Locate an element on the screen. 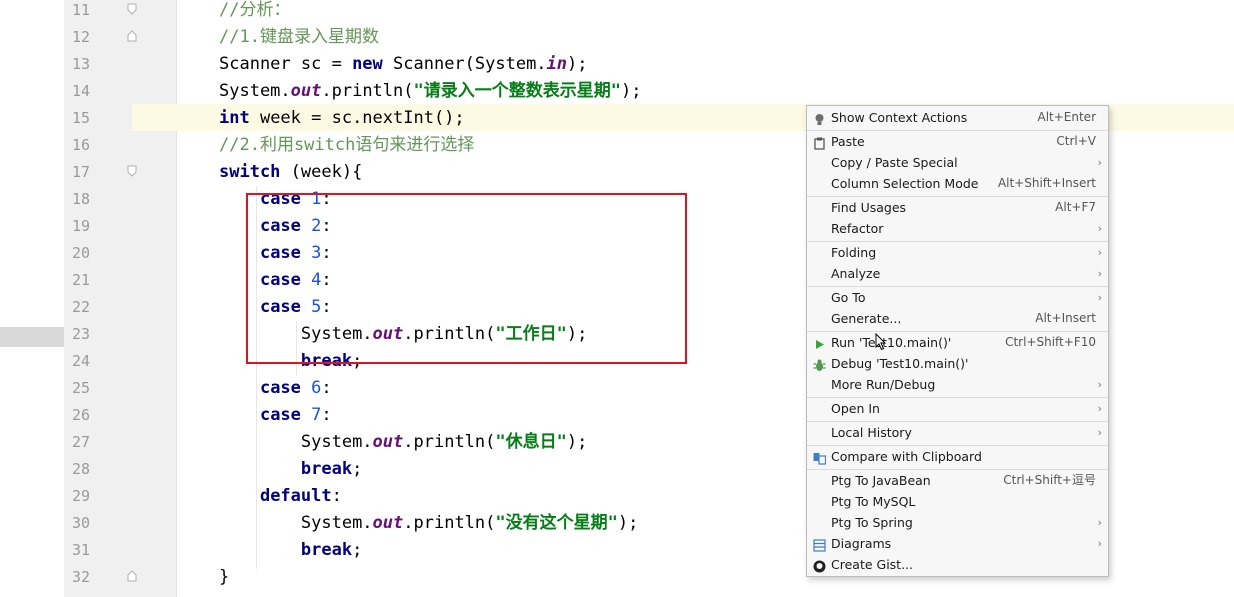 The width and height of the screenshot is (1234, 597). code-line-26: case 7: is located at coordinates (275, 415).